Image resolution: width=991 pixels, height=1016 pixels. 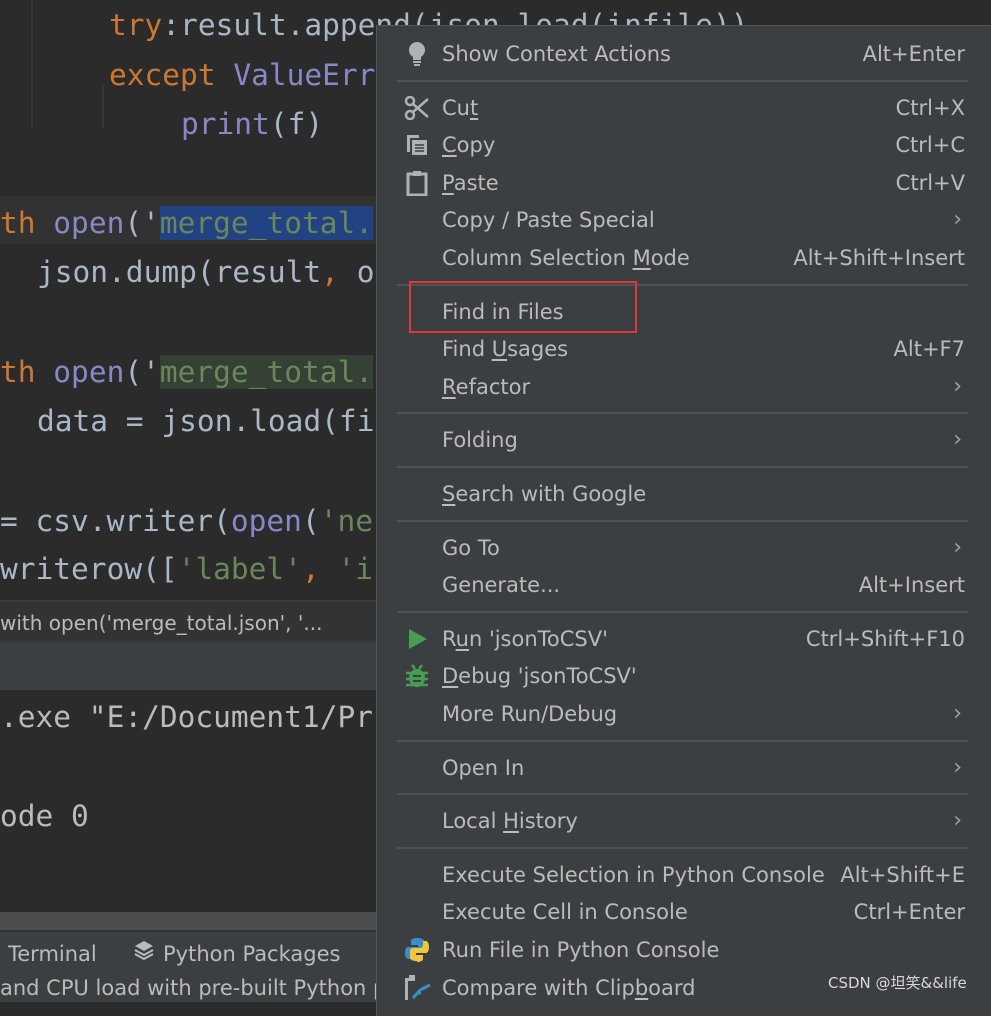 I want to click on code-token: print, so click(x=225, y=124).